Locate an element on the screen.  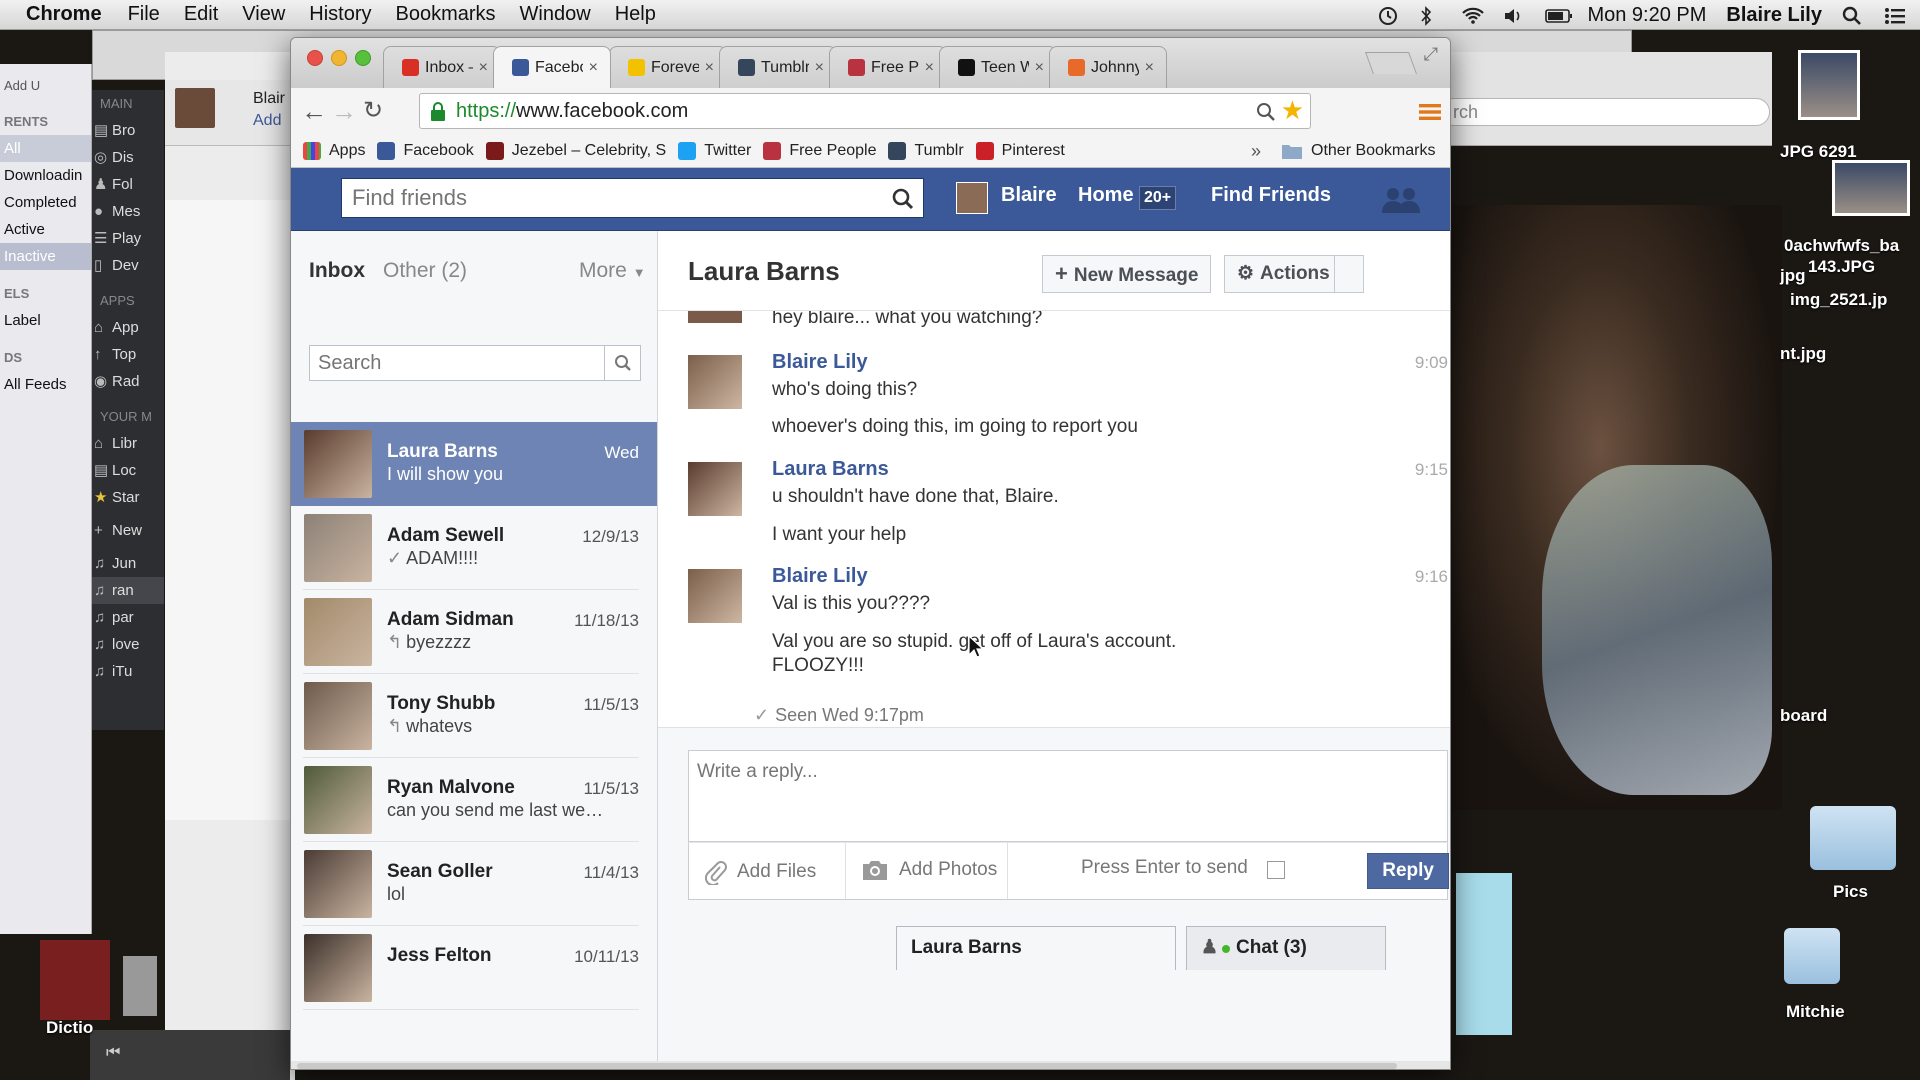
zoom-window-button is located at coordinates (363, 58).